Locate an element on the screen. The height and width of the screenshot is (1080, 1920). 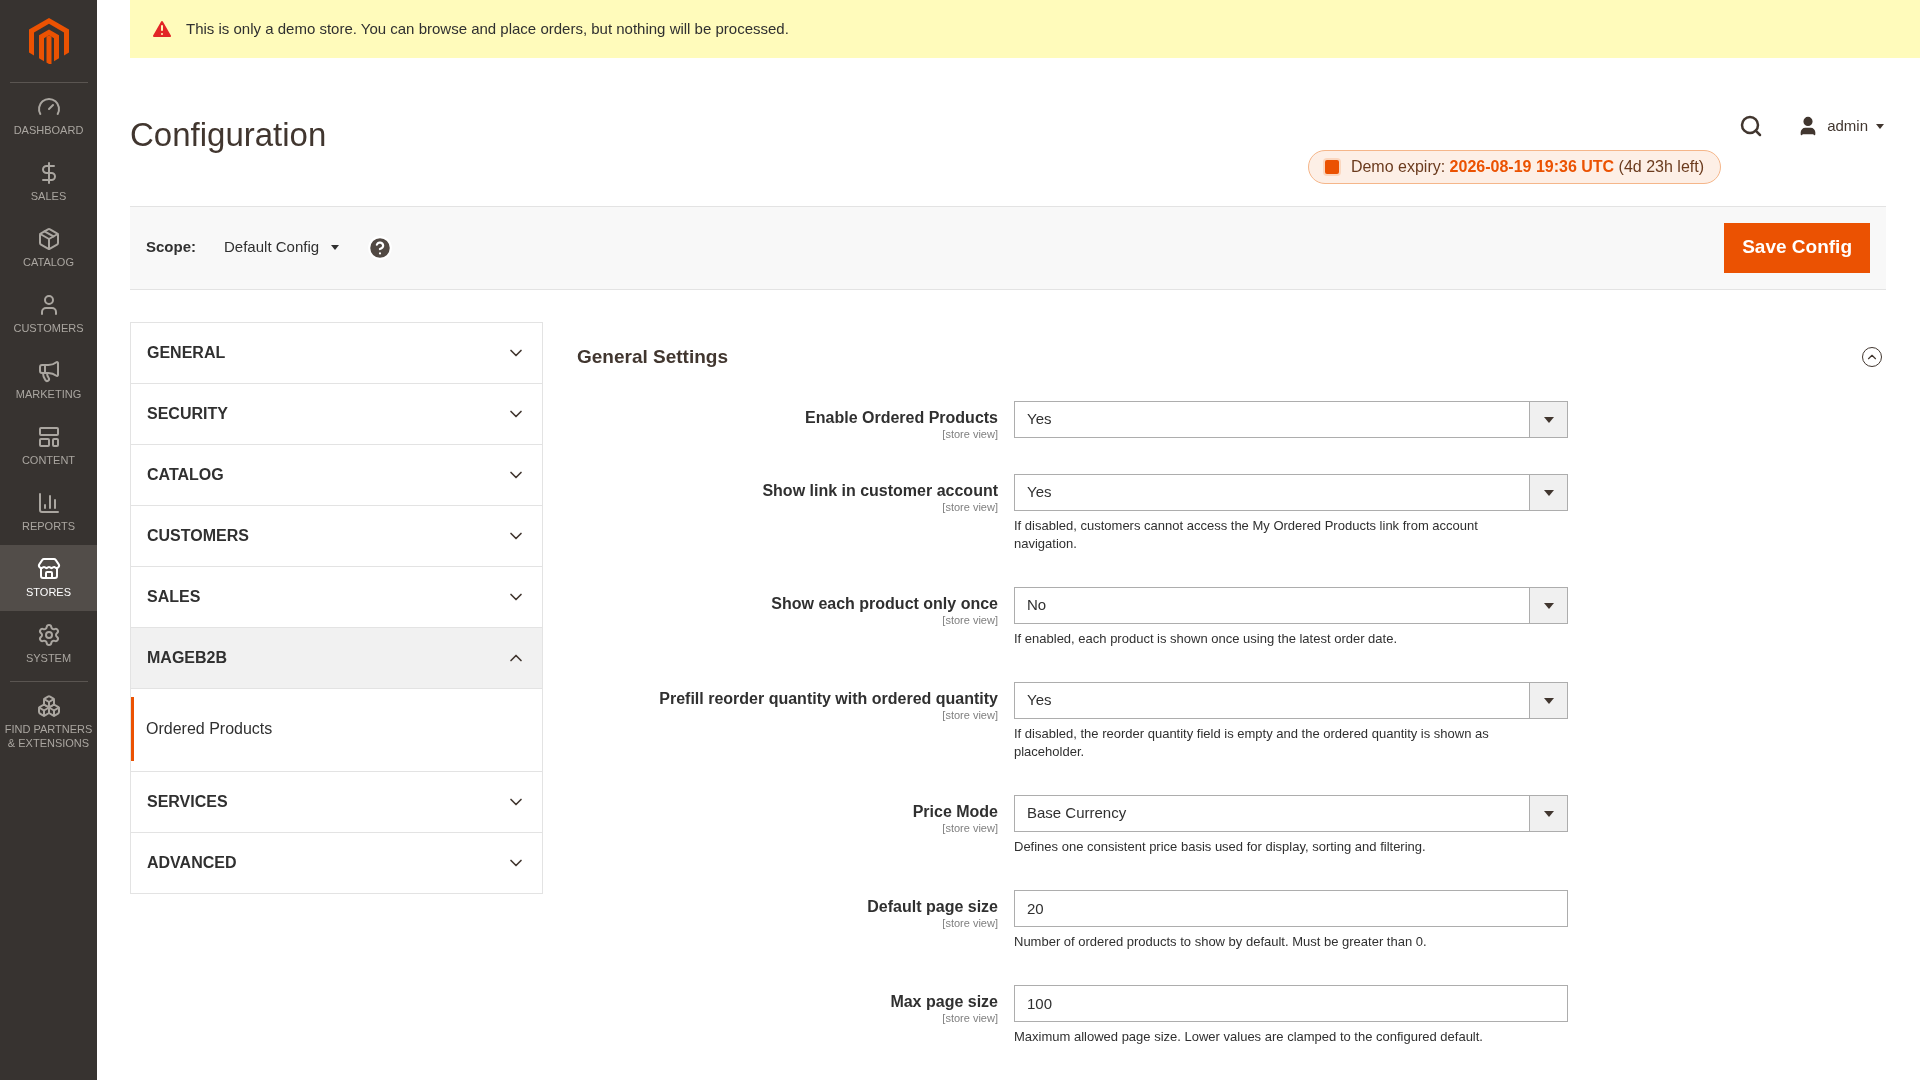
field-label: Price Mode is located at coordinates (955, 812).